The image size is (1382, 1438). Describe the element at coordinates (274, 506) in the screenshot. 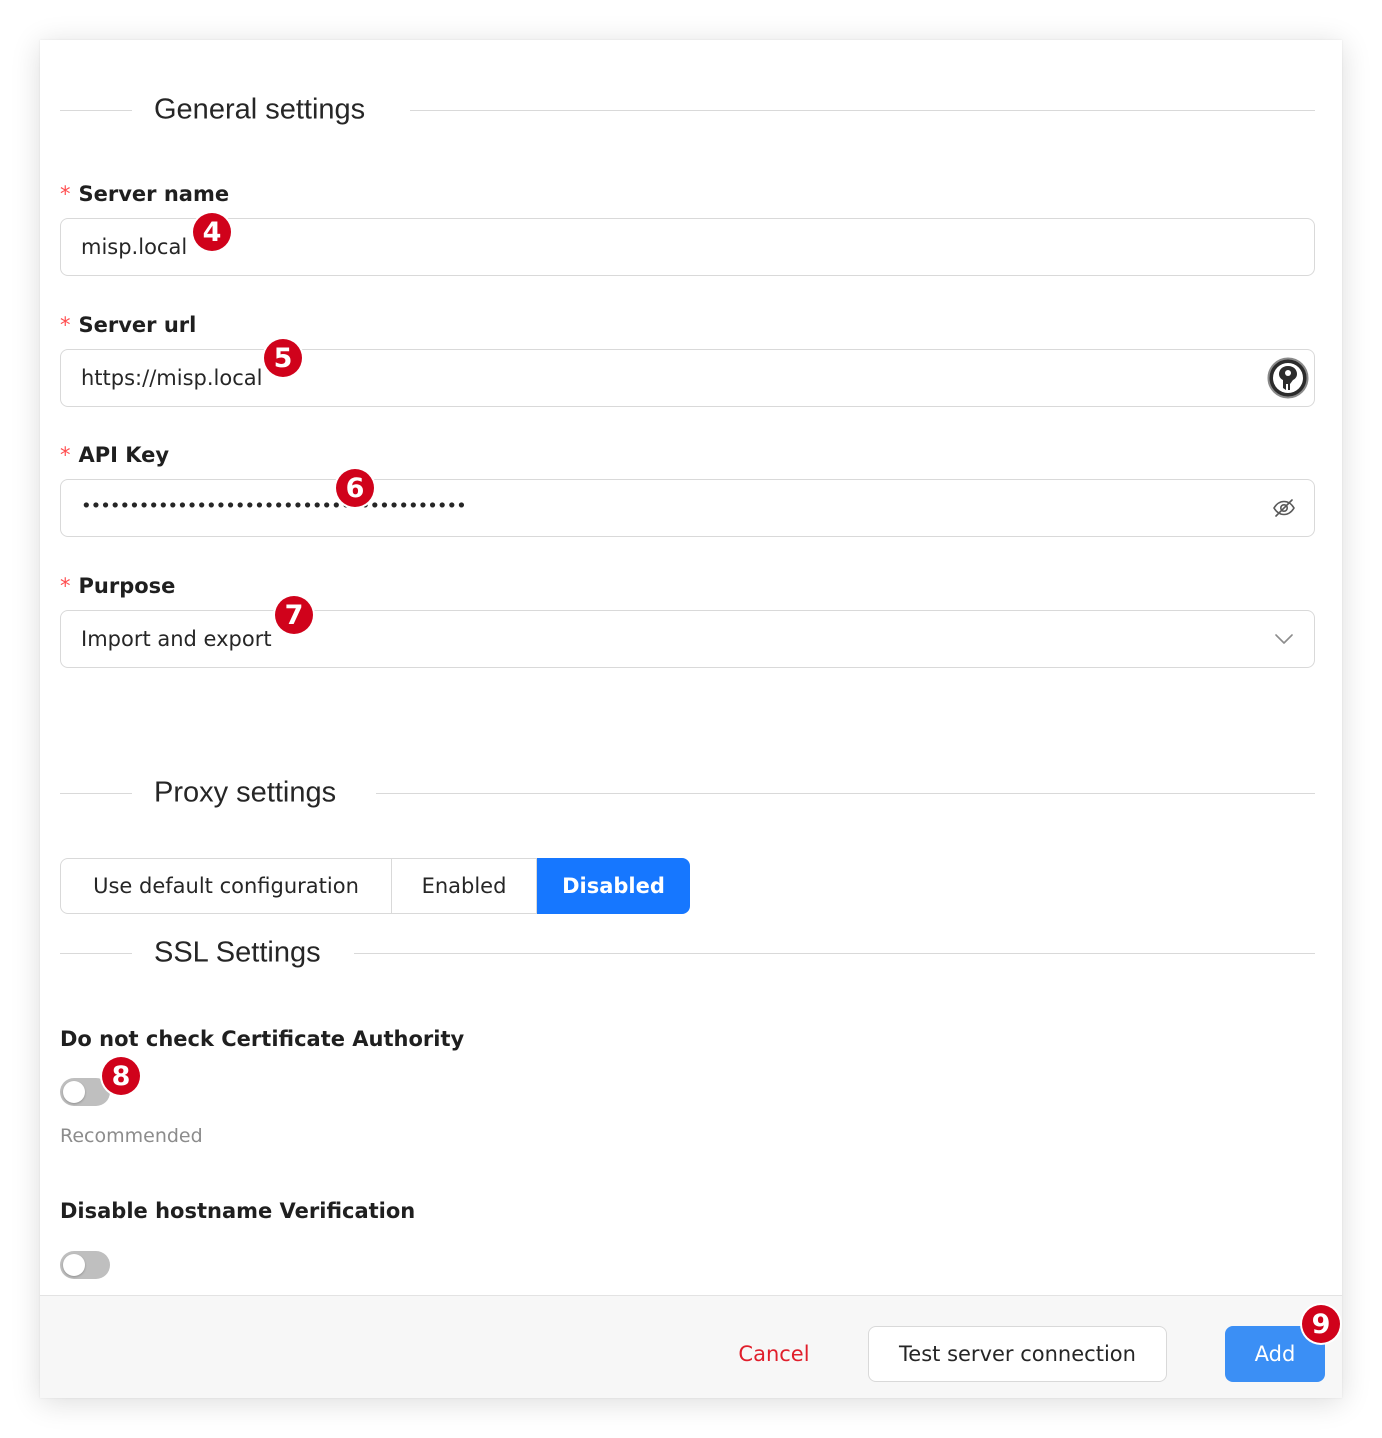

I see `input-value: ••••••••••••••••••••••••••••••••••••••••` at that location.